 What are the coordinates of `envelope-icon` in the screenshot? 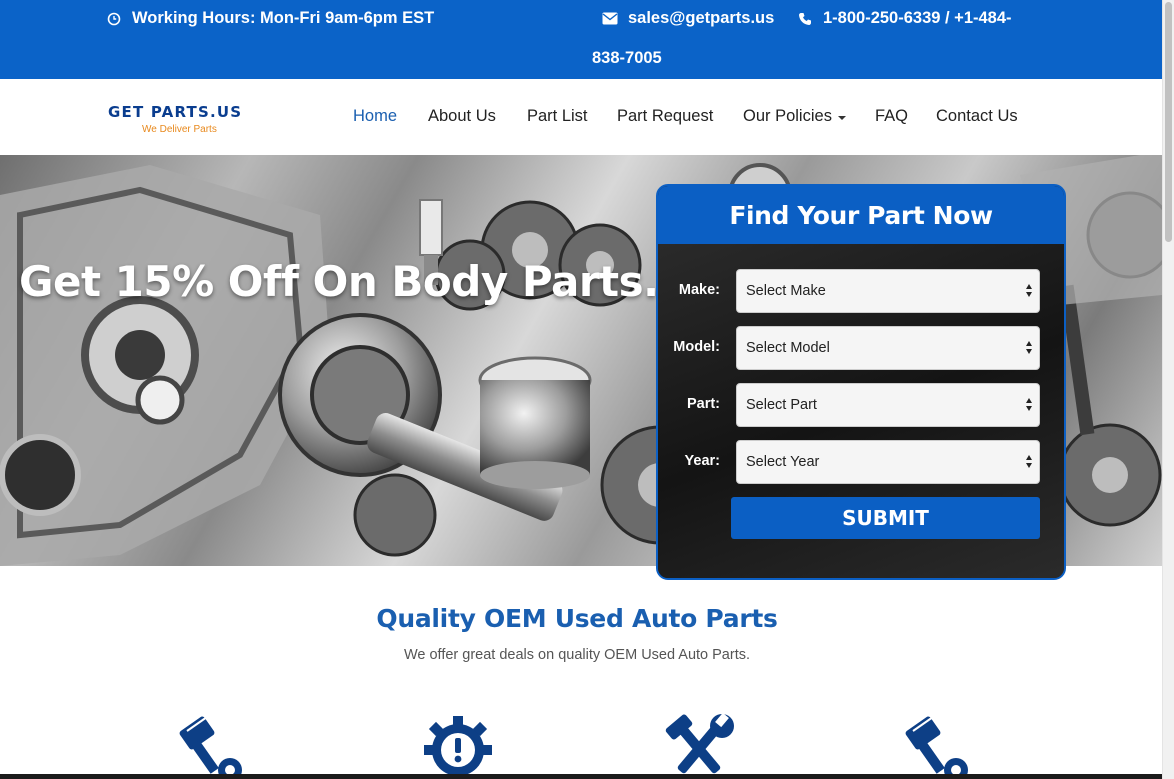 It's located at (610, 19).